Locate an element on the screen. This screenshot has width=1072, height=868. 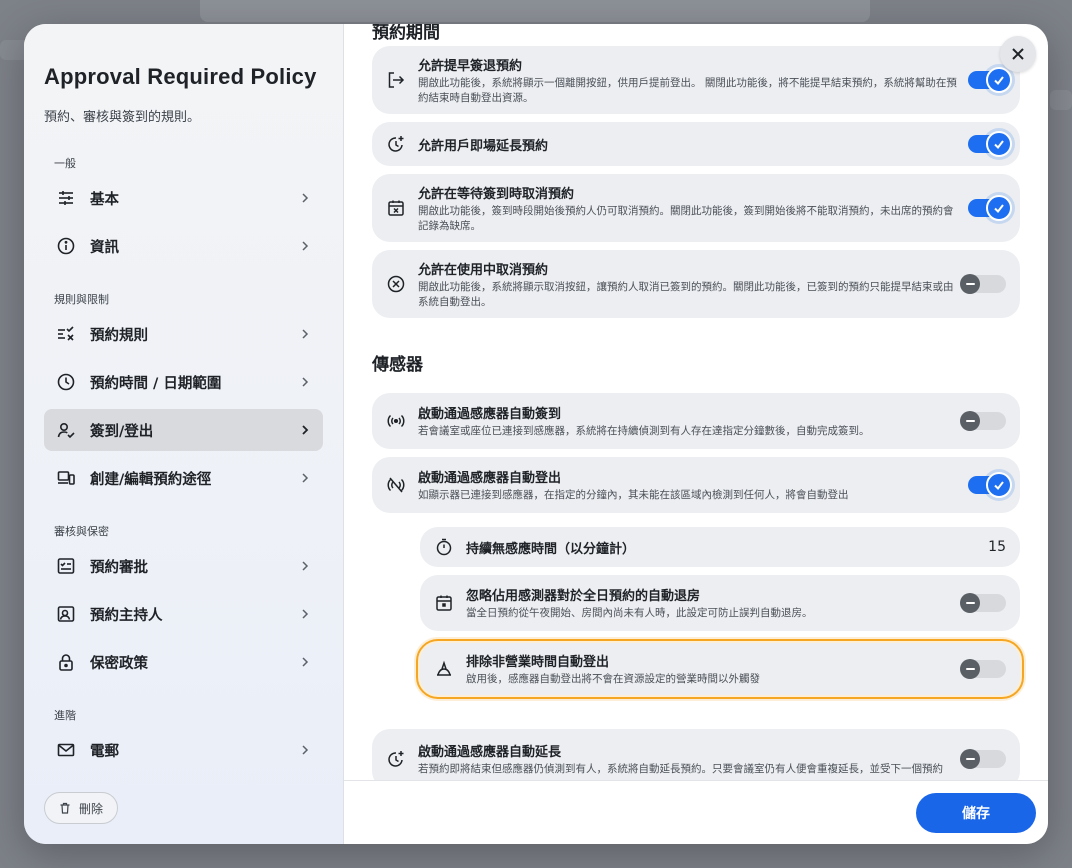
backdrop-bar is located at coordinates (535, 11).